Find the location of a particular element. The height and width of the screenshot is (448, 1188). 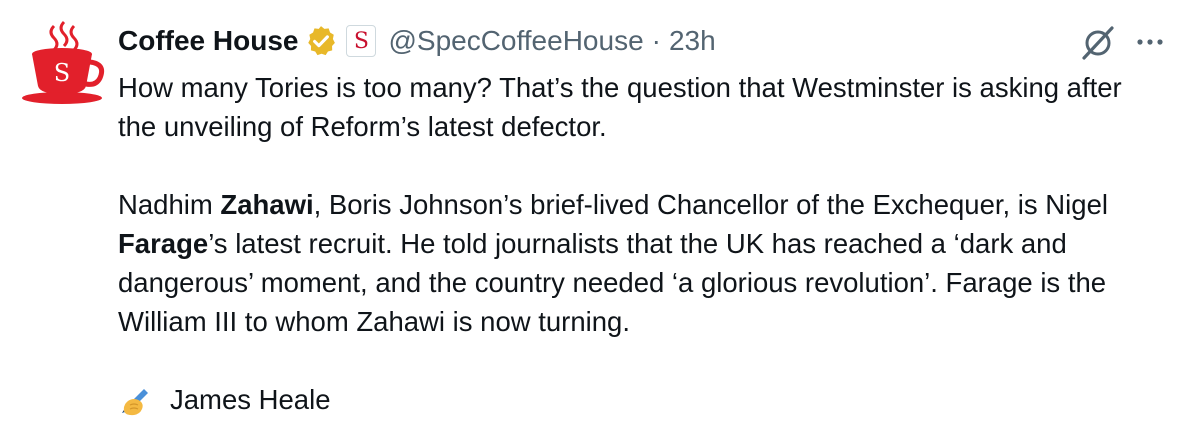

timestamp: 23h is located at coordinates (692, 41).